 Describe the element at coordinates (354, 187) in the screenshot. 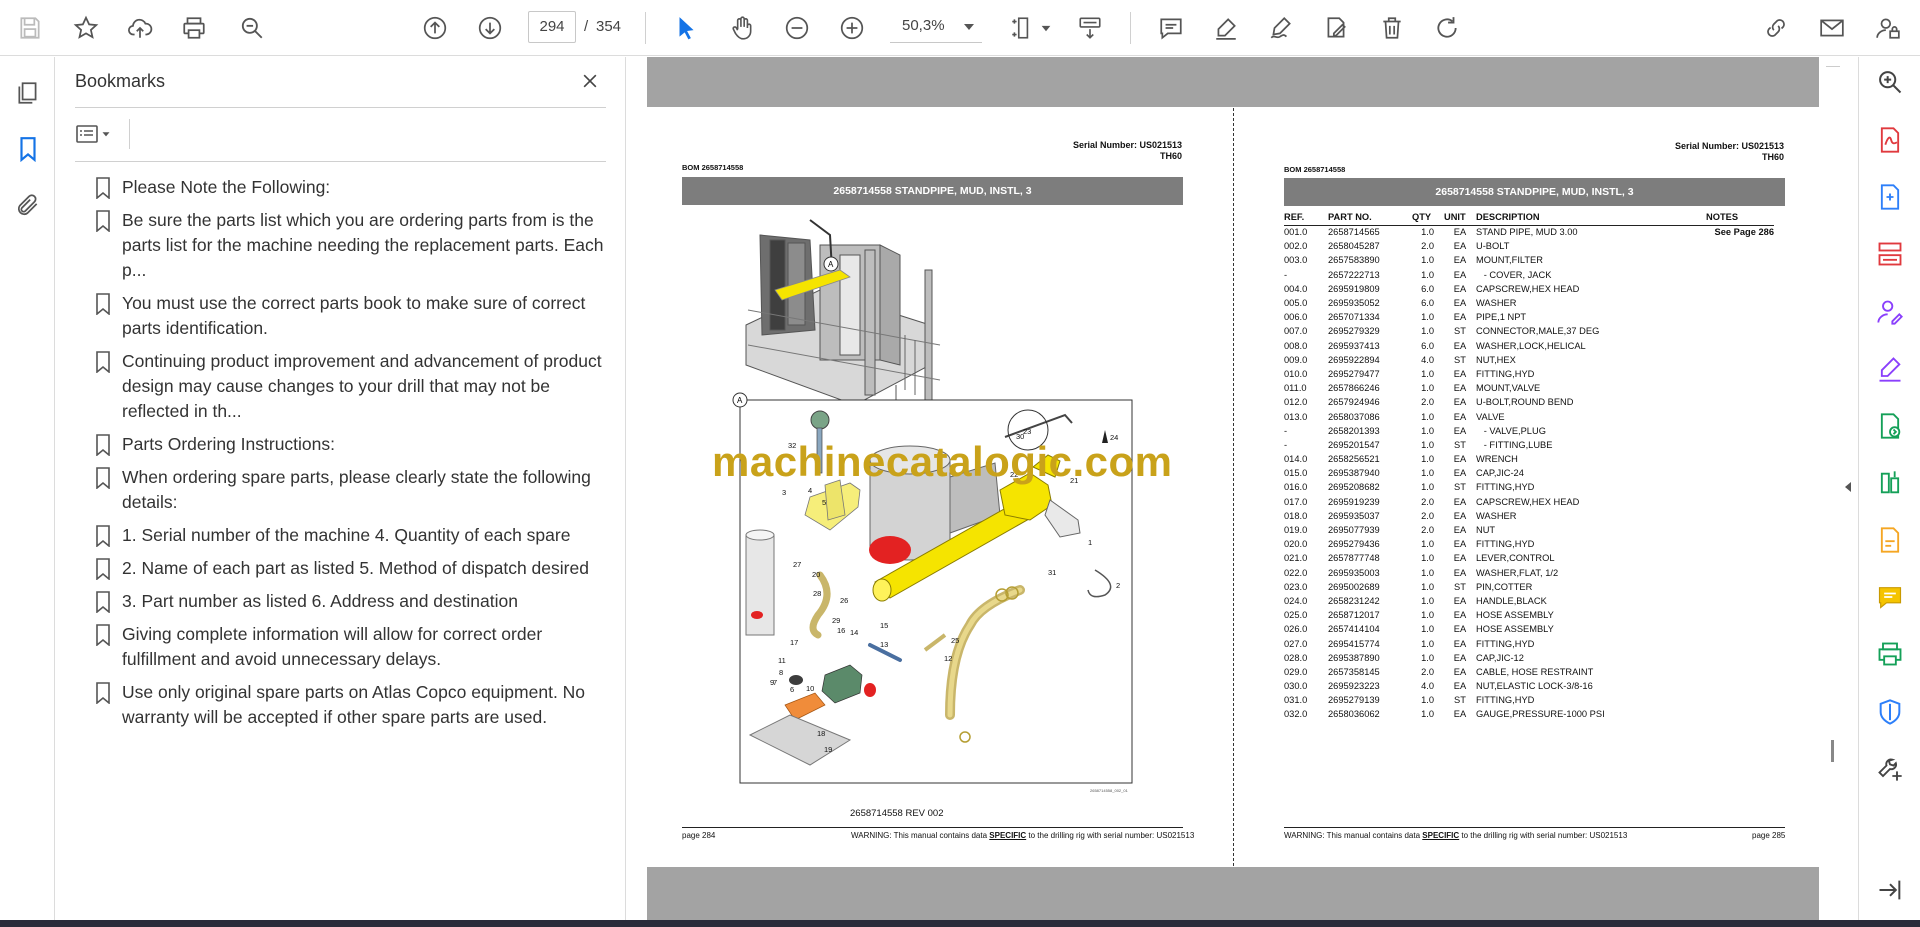

I see `bookmark-item: Please Note the Following:` at that location.